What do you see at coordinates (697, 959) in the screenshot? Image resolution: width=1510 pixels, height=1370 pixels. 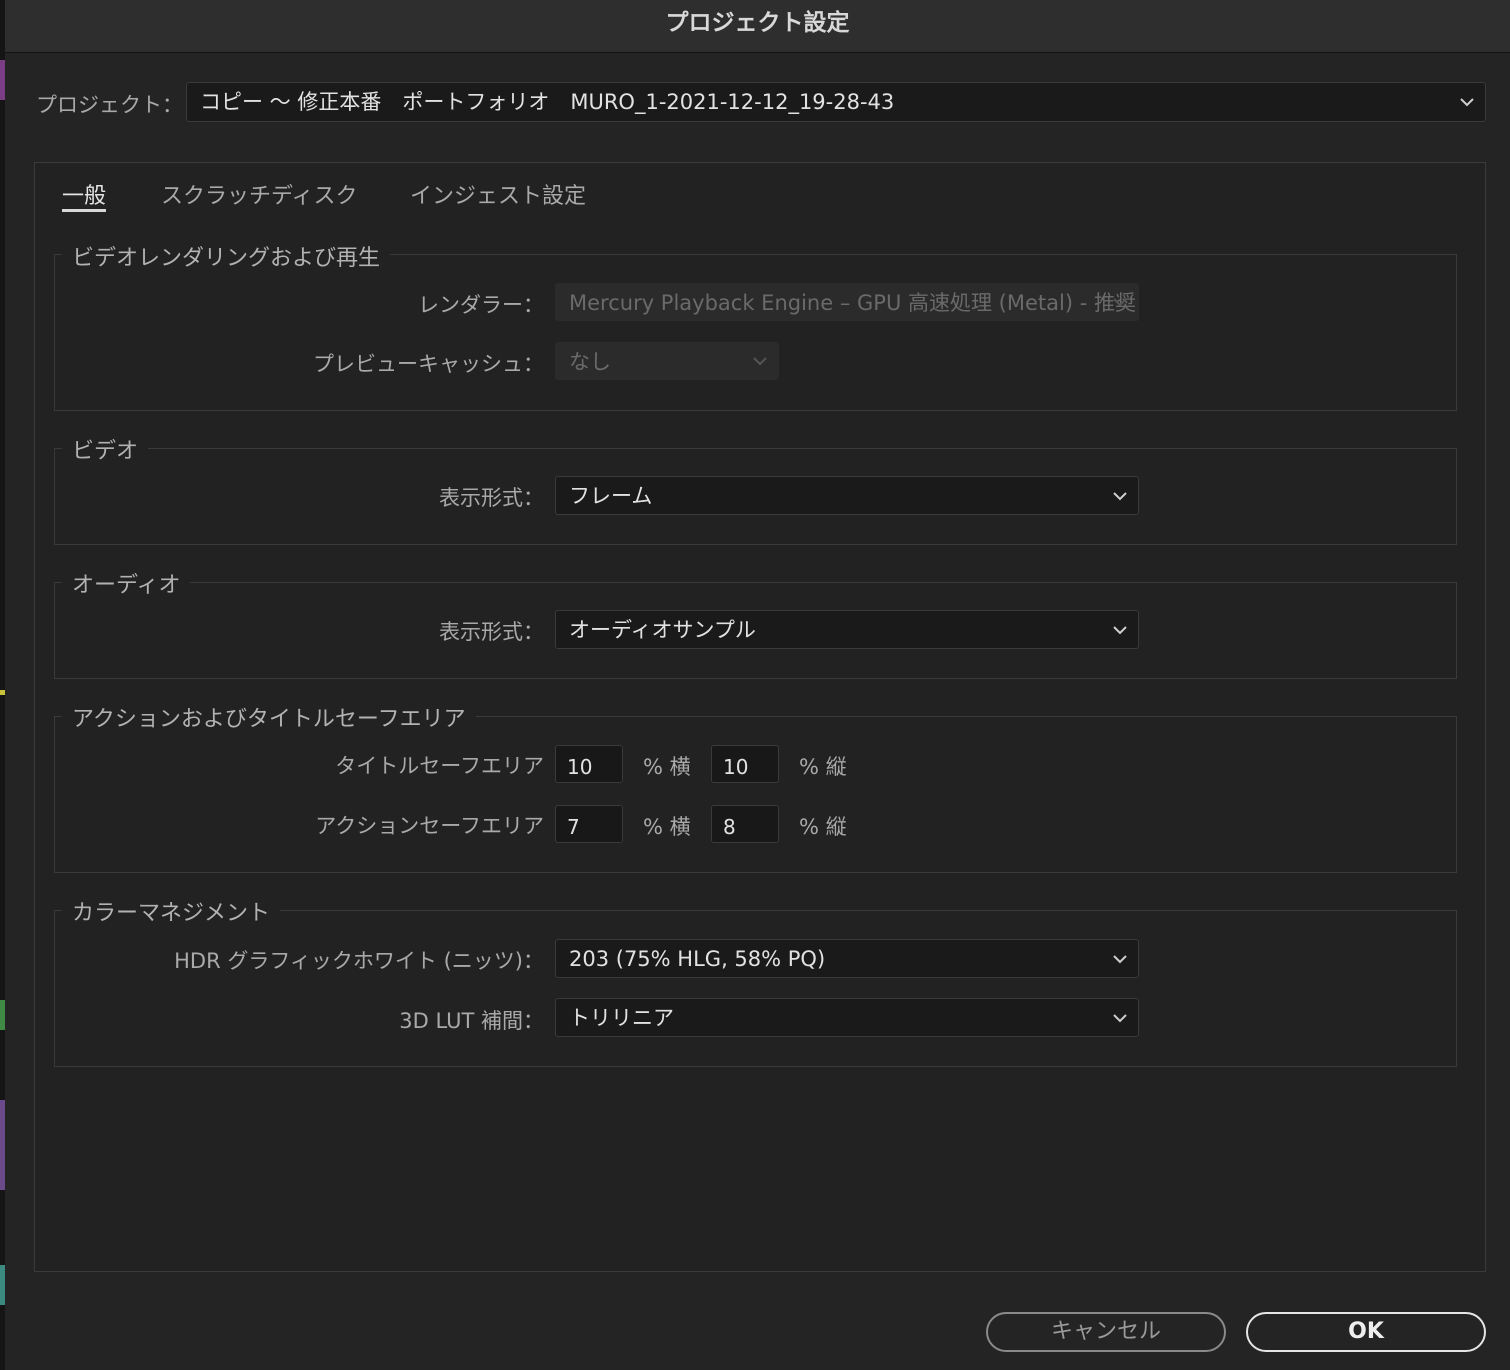 I see `hdr-graphics-white-value: 203 (75% HLG, 58% PQ)` at bounding box center [697, 959].